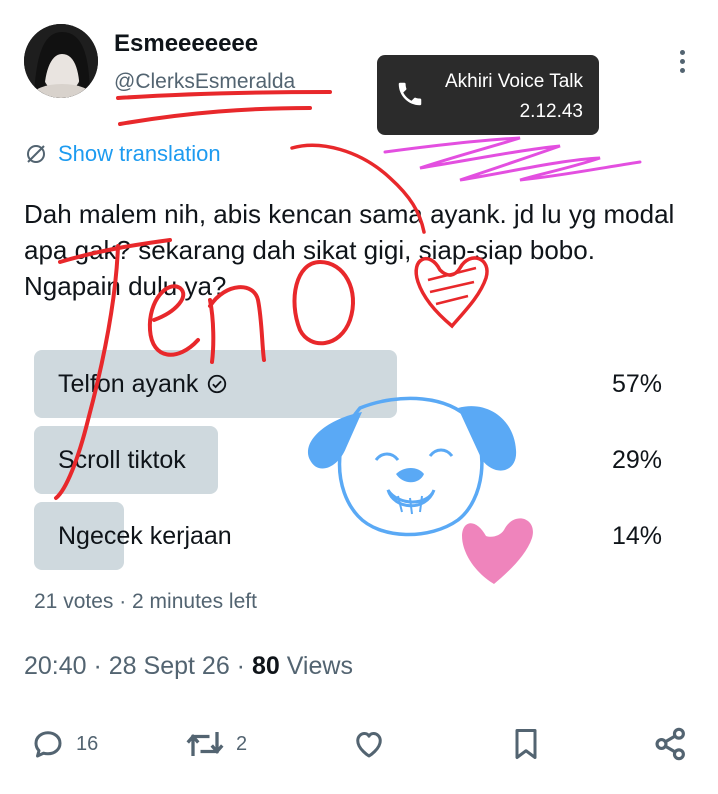  What do you see at coordinates (145, 601) in the screenshot?
I see `poll-meta: 21 votes · 2 minutes left` at bounding box center [145, 601].